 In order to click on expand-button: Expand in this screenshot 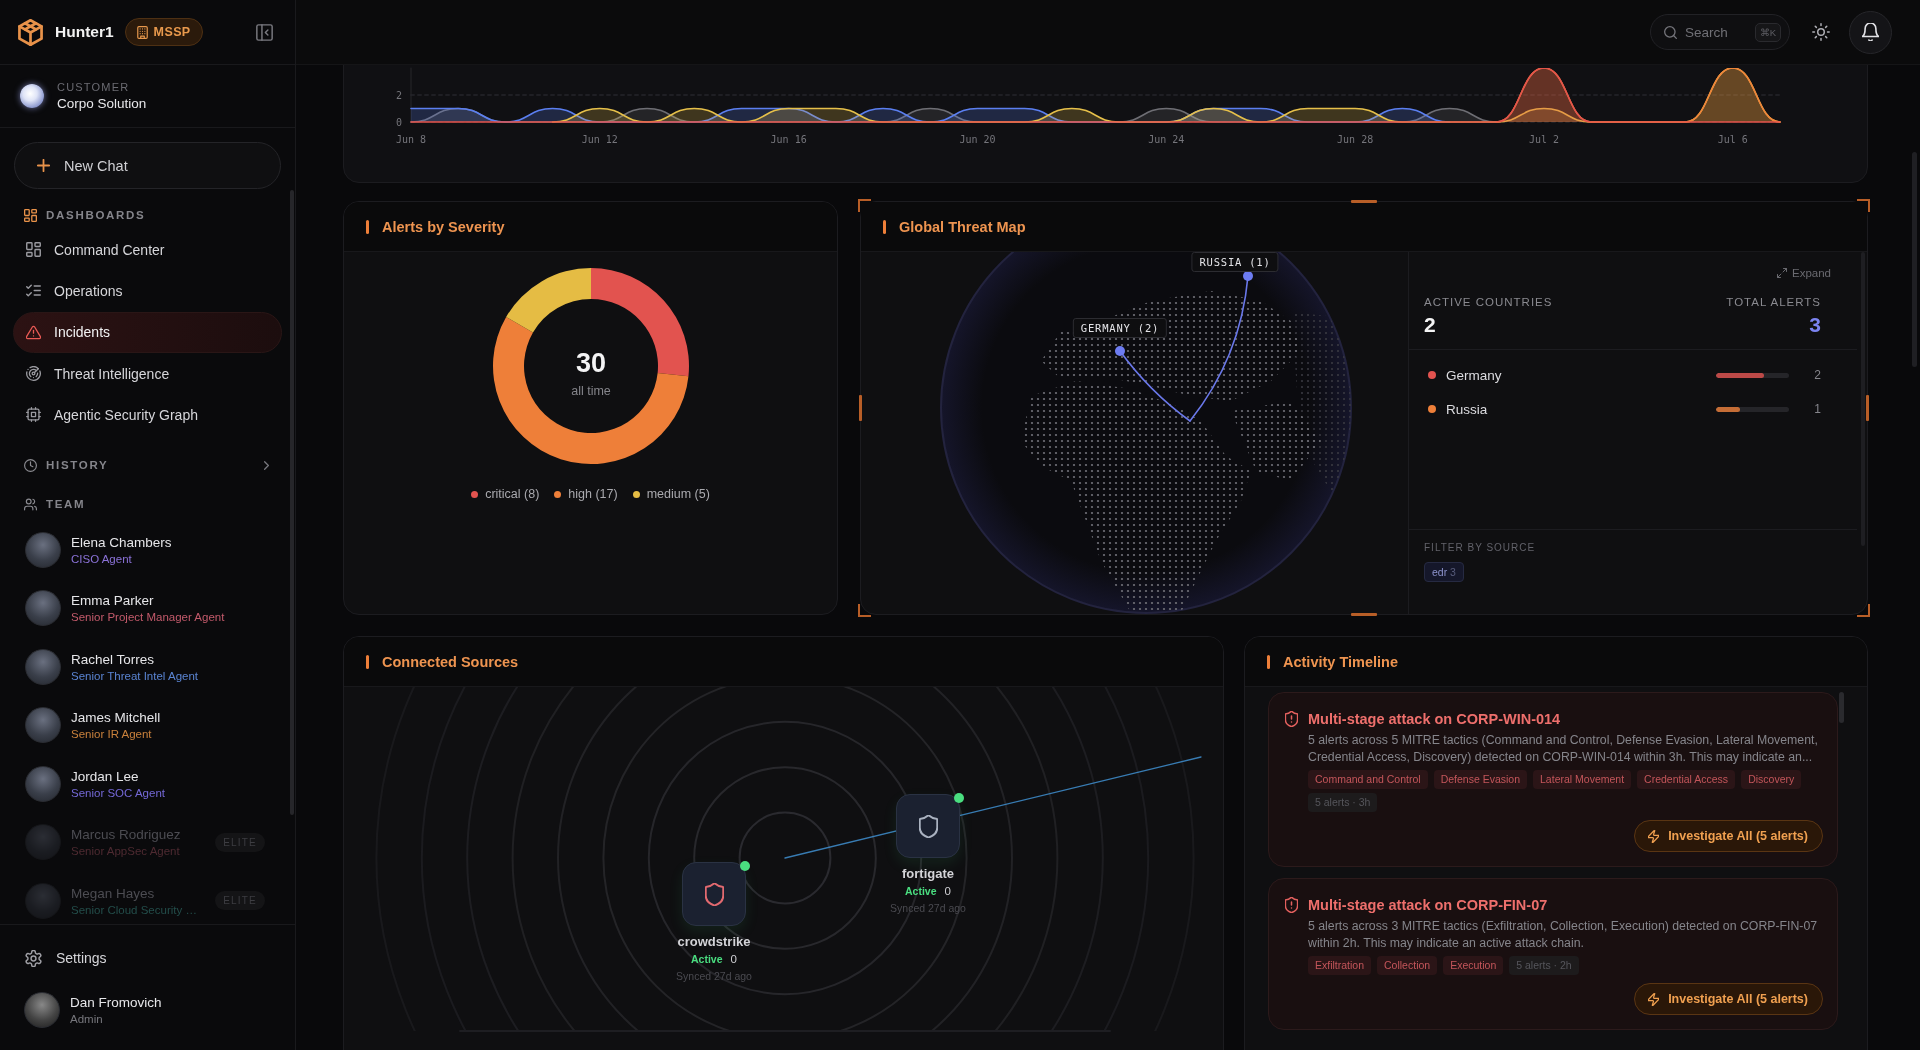, I will do `click(1804, 273)`.